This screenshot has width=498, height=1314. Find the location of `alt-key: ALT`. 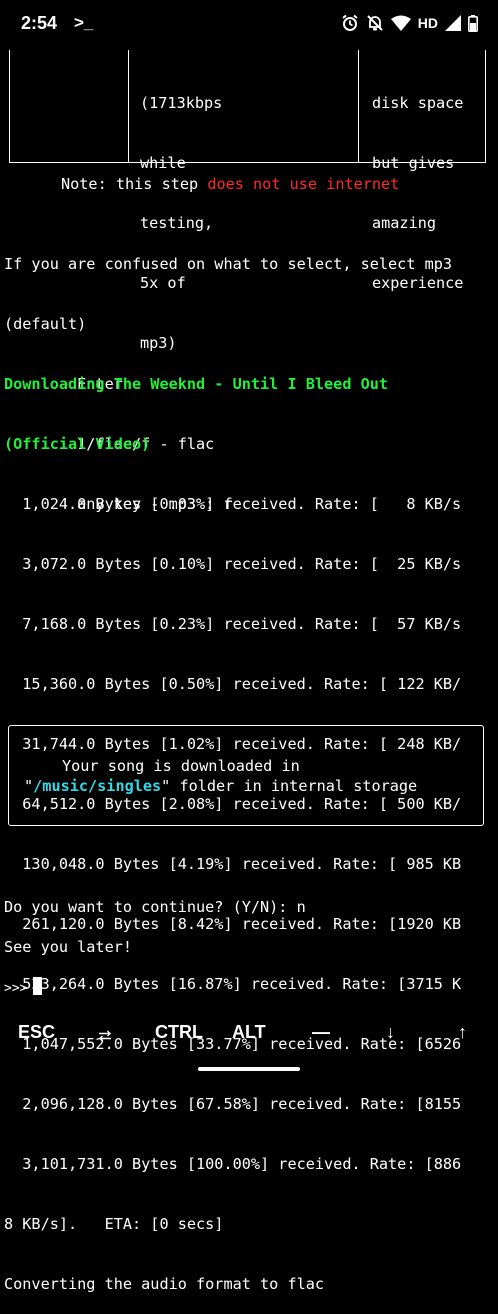

alt-key: ALT is located at coordinates (249, 1032).